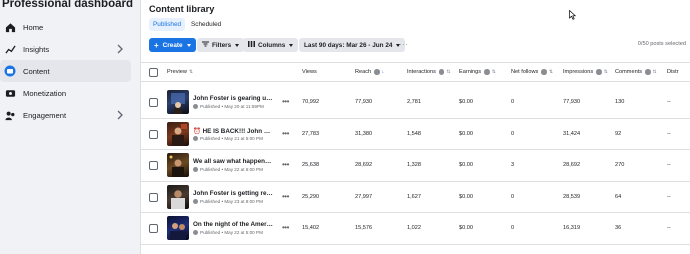  Describe the element at coordinates (228, 169) in the screenshot. I see `post-meta: Published • May 22 at 6:00 PM` at that location.